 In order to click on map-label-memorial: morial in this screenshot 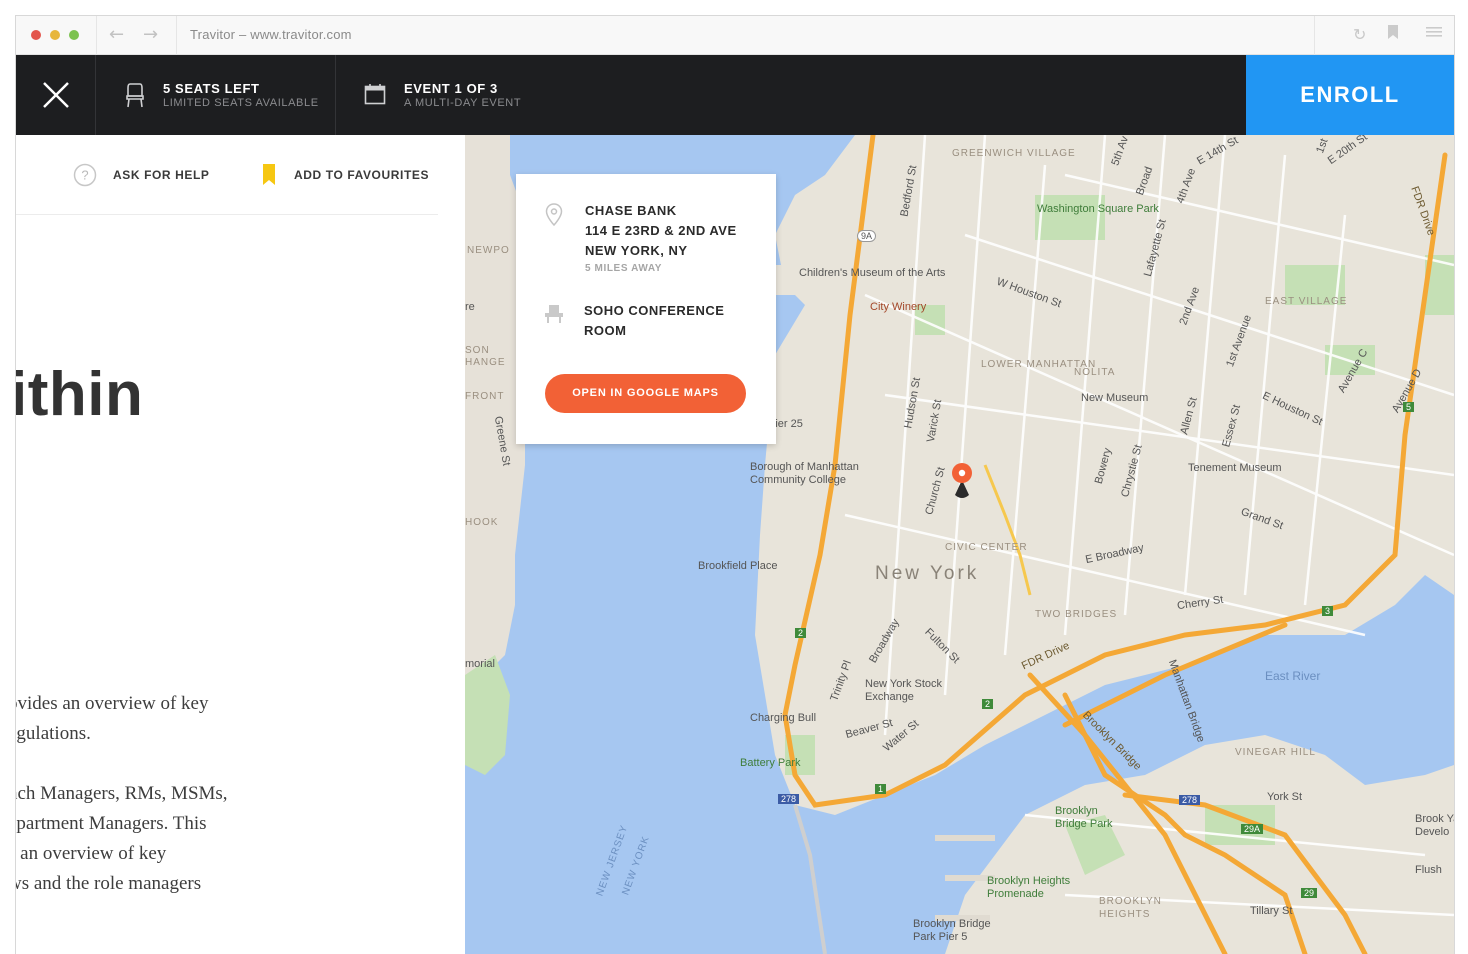, I will do `click(480, 664)`.